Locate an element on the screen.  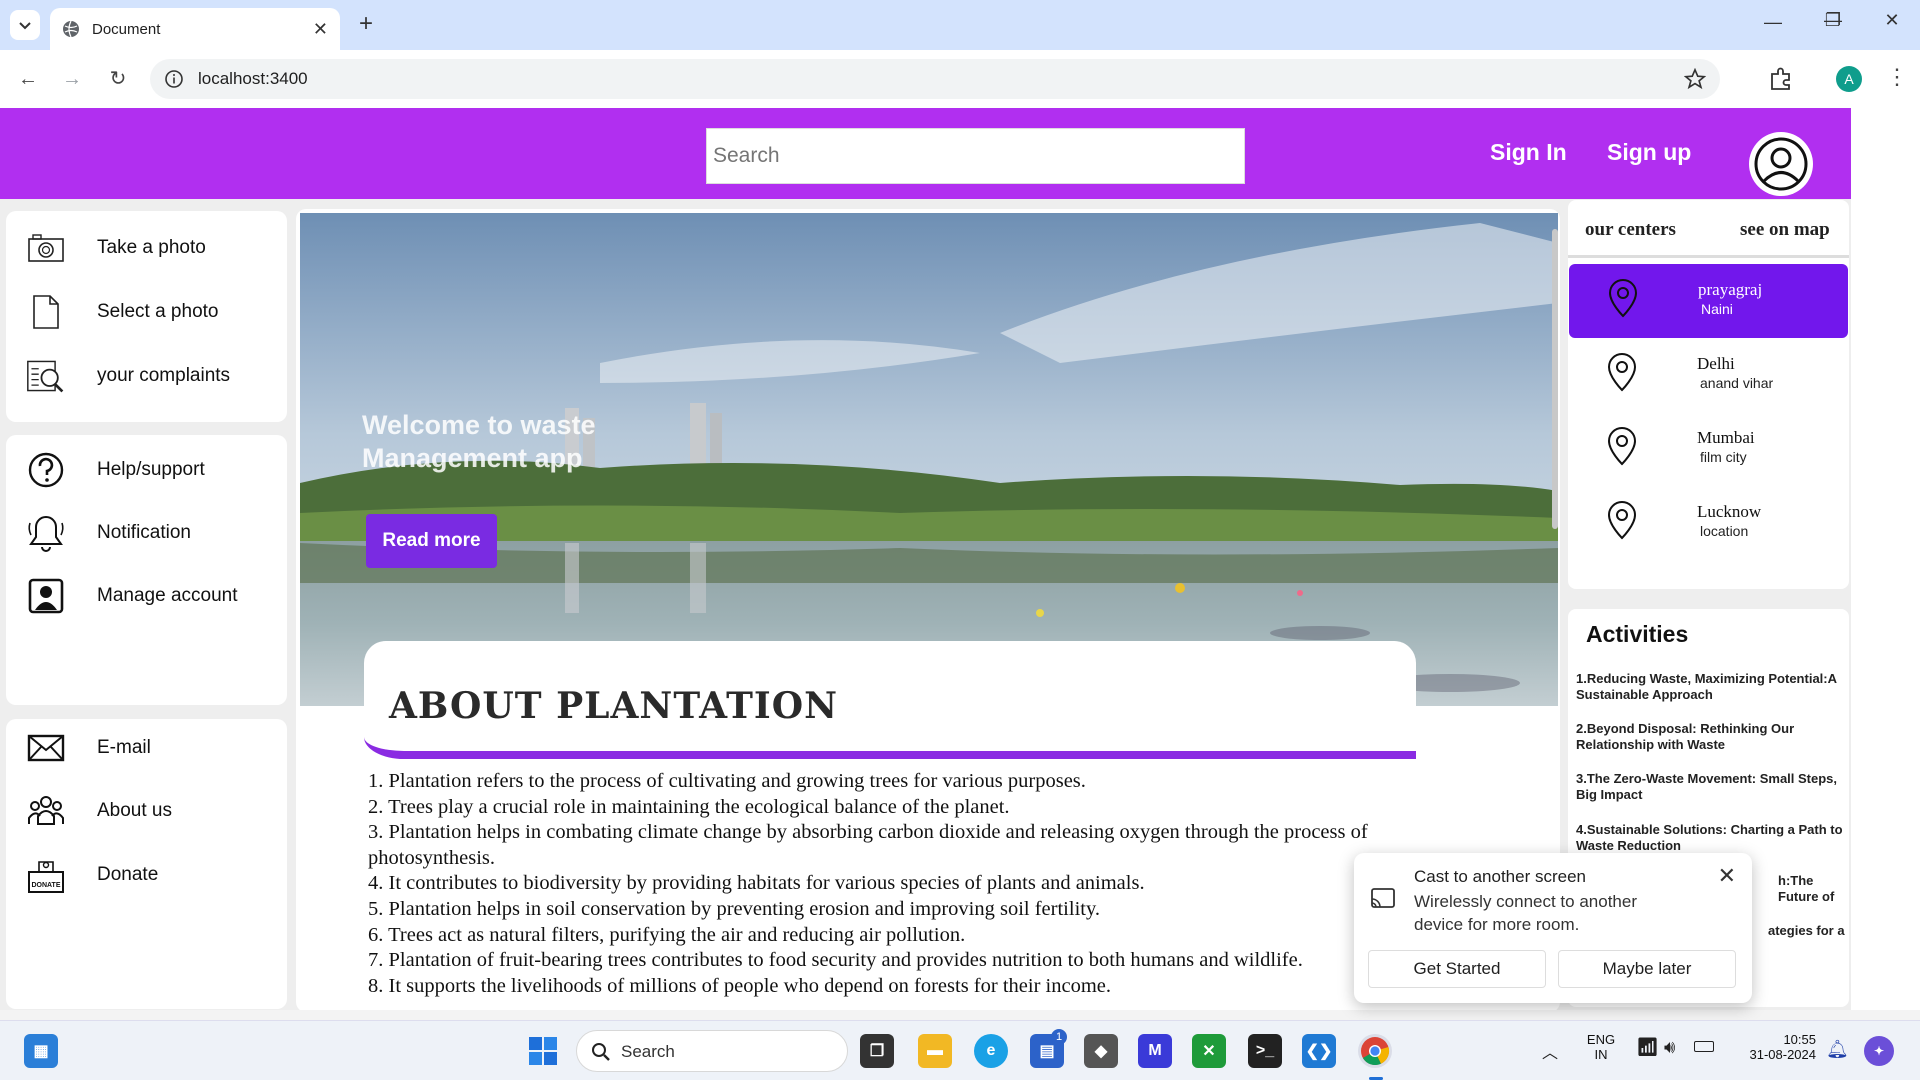
sidebar-item-label: E-mail is located at coordinates (124, 747).